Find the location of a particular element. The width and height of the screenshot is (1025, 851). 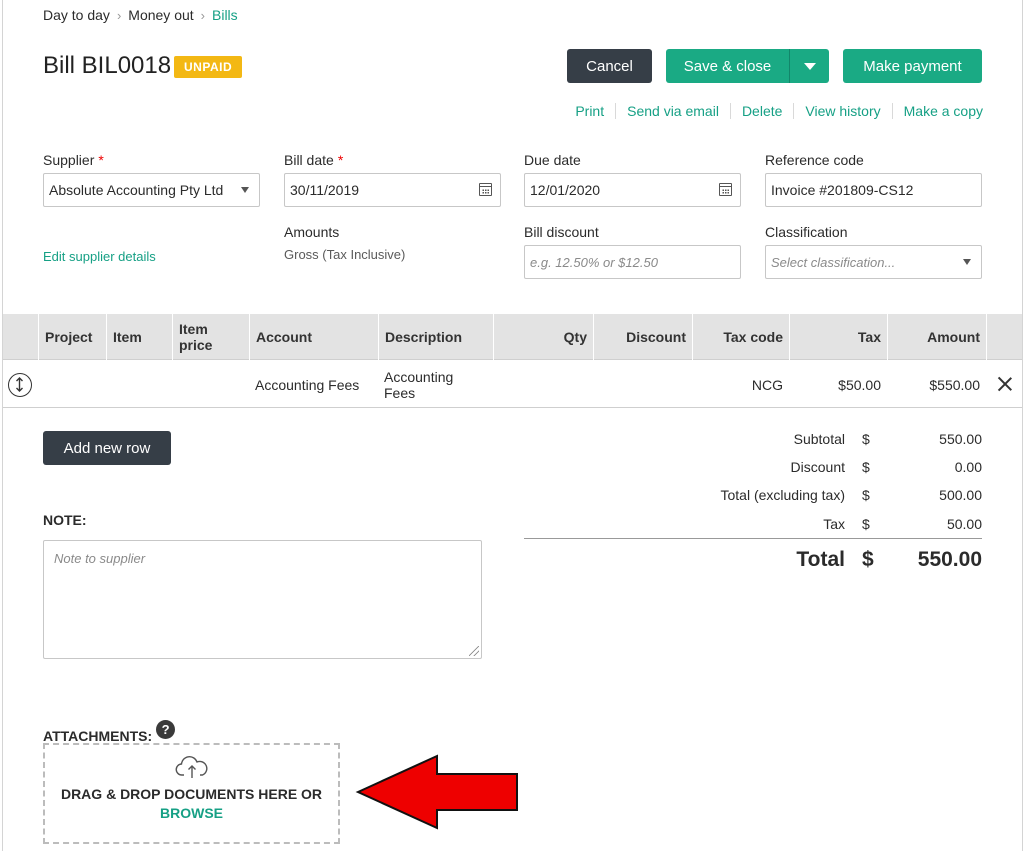

bill-discount-input: e.g. 12.50% or $12.50 is located at coordinates (632, 262).